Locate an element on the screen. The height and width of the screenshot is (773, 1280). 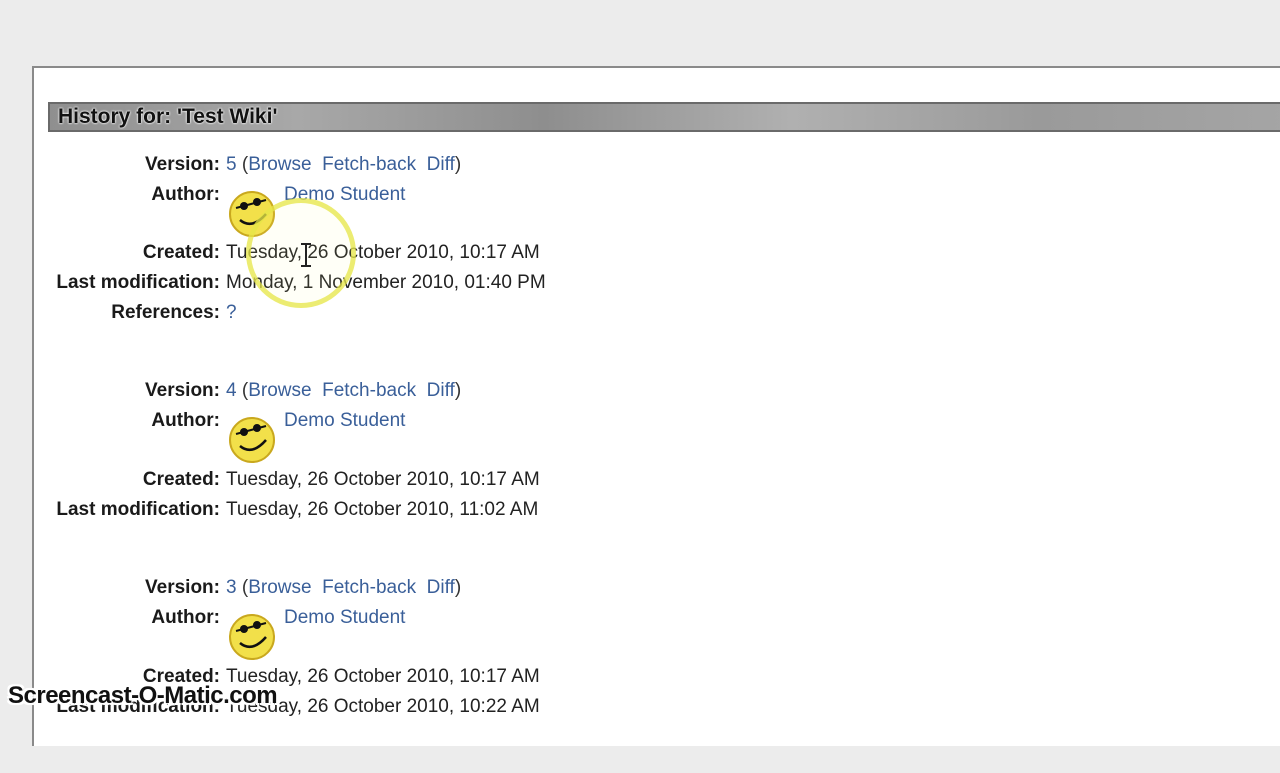
cursor-highlight is located at coordinates (301, 253).